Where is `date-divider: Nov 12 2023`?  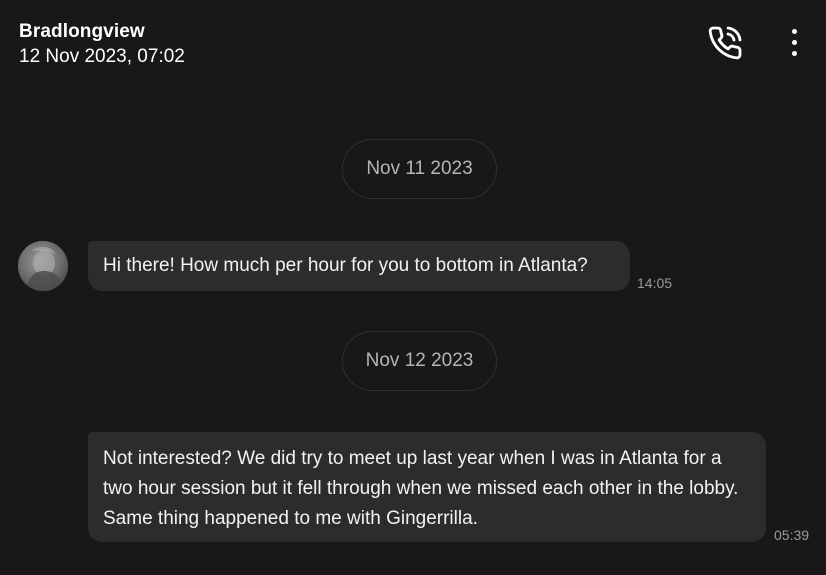 date-divider: Nov 12 2023 is located at coordinates (419, 361).